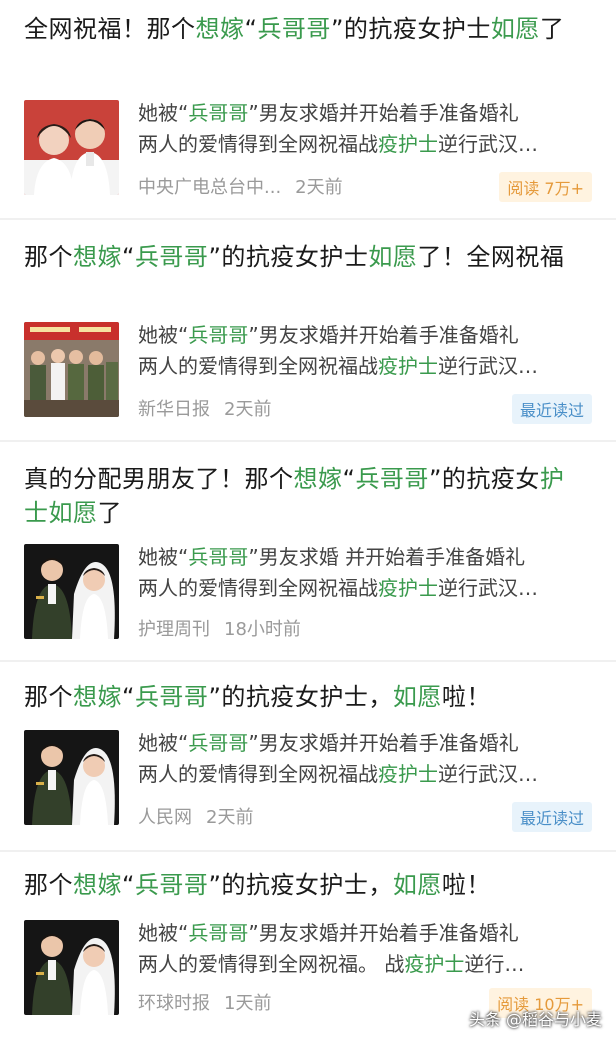 The height and width of the screenshot is (1040, 616). I want to click on news-meta: 环球时报 1天前, so click(204, 1002).